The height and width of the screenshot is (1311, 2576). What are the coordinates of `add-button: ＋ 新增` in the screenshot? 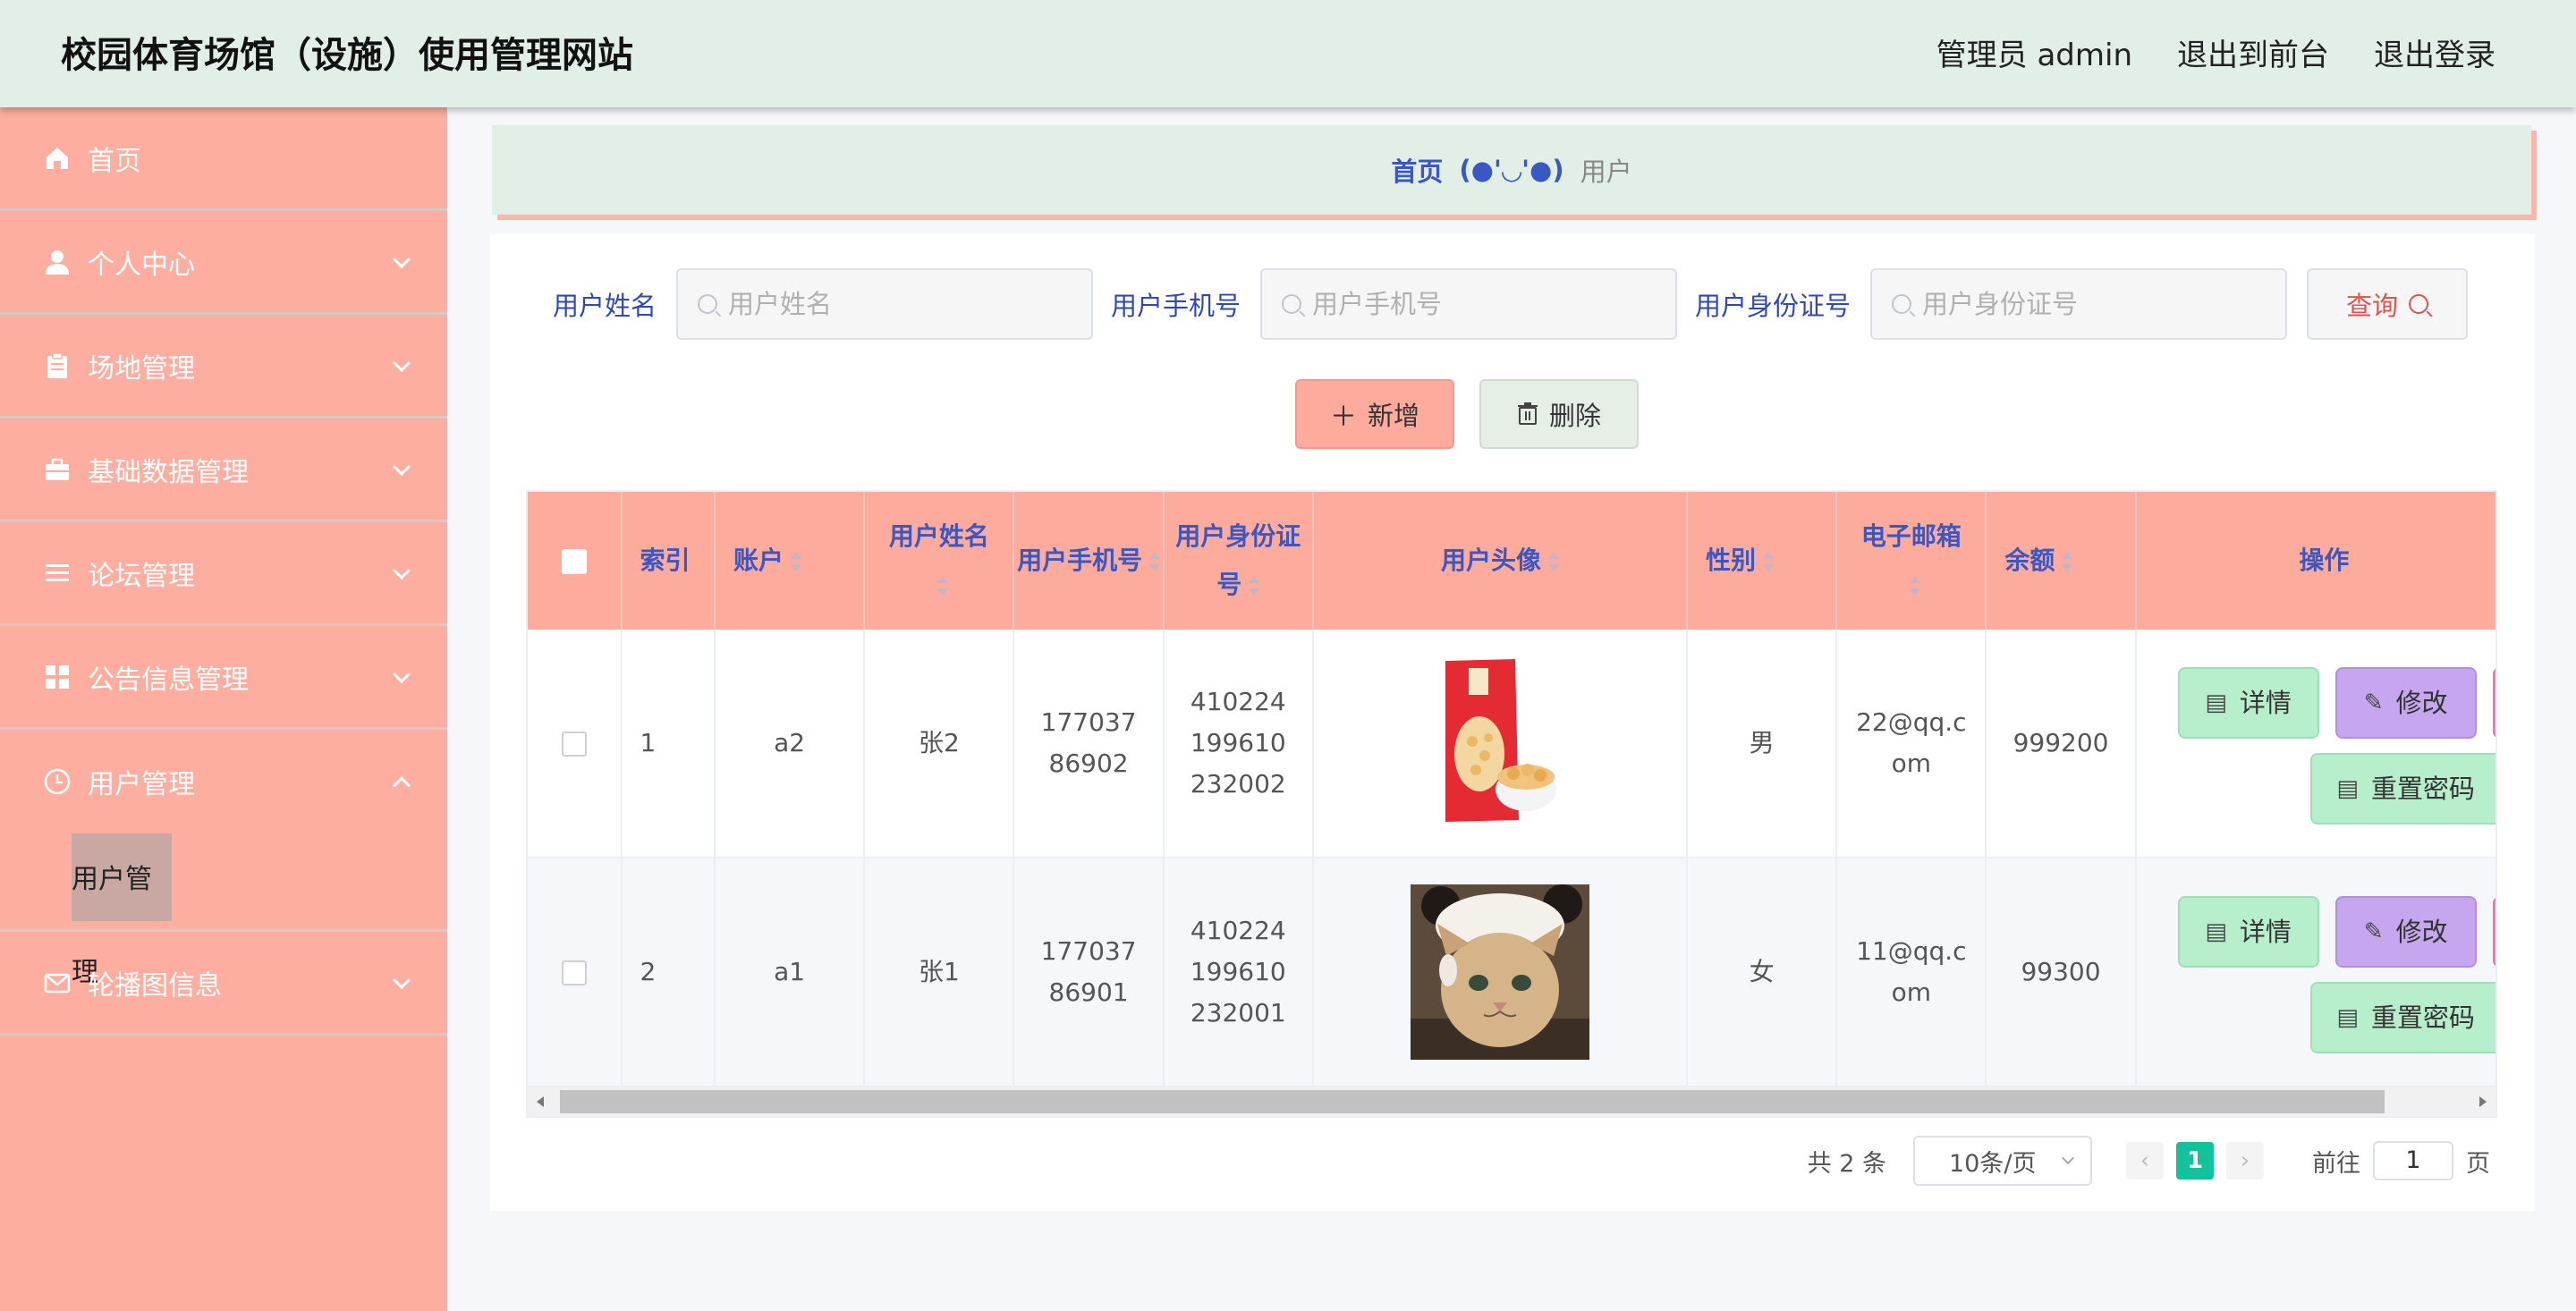 It's located at (1374, 414).